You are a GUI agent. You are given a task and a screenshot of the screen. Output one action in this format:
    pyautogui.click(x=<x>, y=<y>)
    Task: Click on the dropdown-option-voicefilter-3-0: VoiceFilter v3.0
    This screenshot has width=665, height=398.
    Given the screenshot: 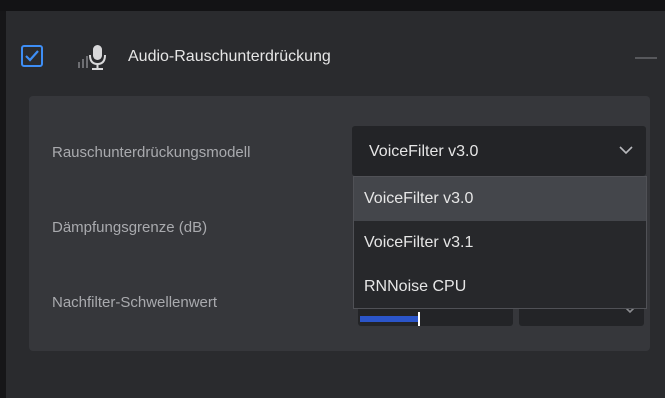 What is the action you would take?
    pyautogui.click(x=500, y=199)
    